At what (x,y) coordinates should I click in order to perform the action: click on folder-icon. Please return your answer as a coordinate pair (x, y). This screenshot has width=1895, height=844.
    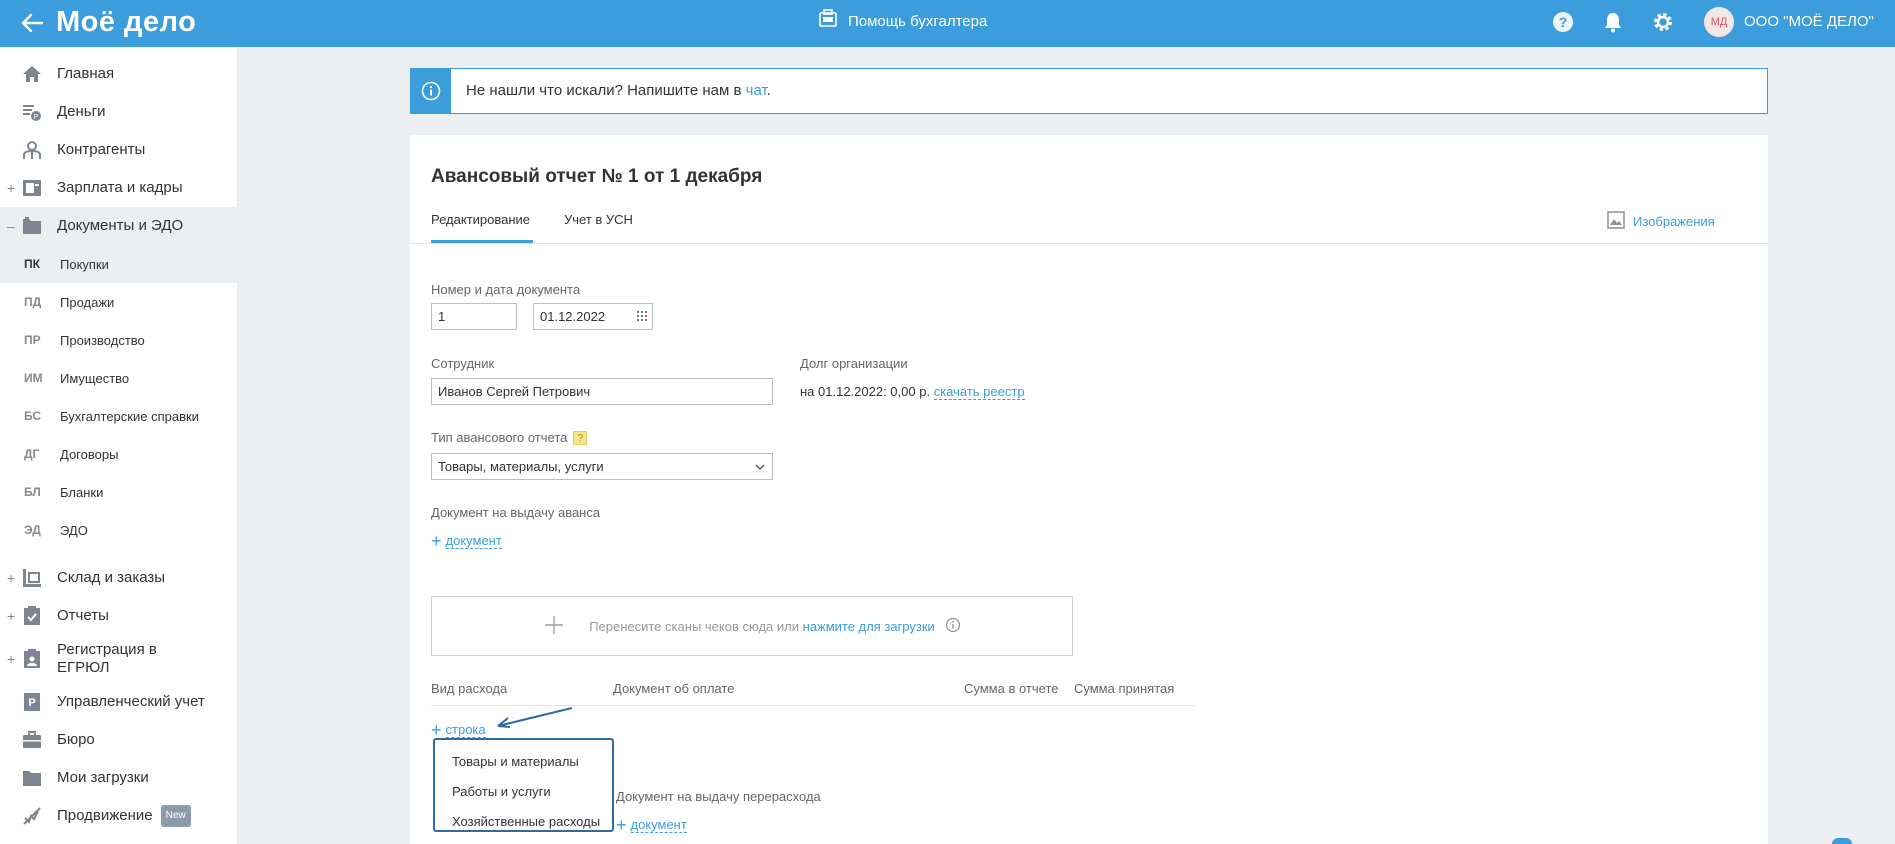
    Looking at the image, I should click on (32, 226).